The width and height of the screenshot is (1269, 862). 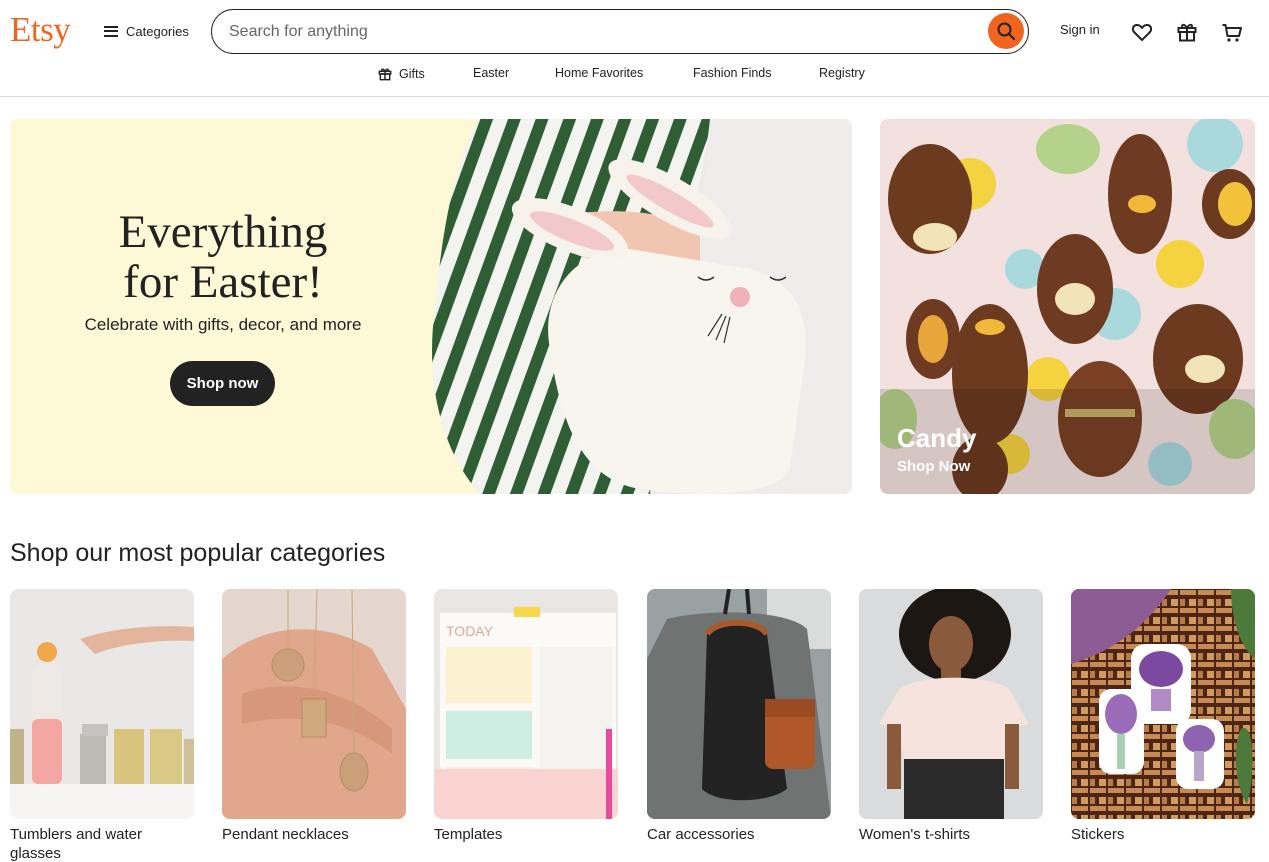 What do you see at coordinates (732, 73) in the screenshot?
I see `subnav-item-fashion-finds: Fashion Finds` at bounding box center [732, 73].